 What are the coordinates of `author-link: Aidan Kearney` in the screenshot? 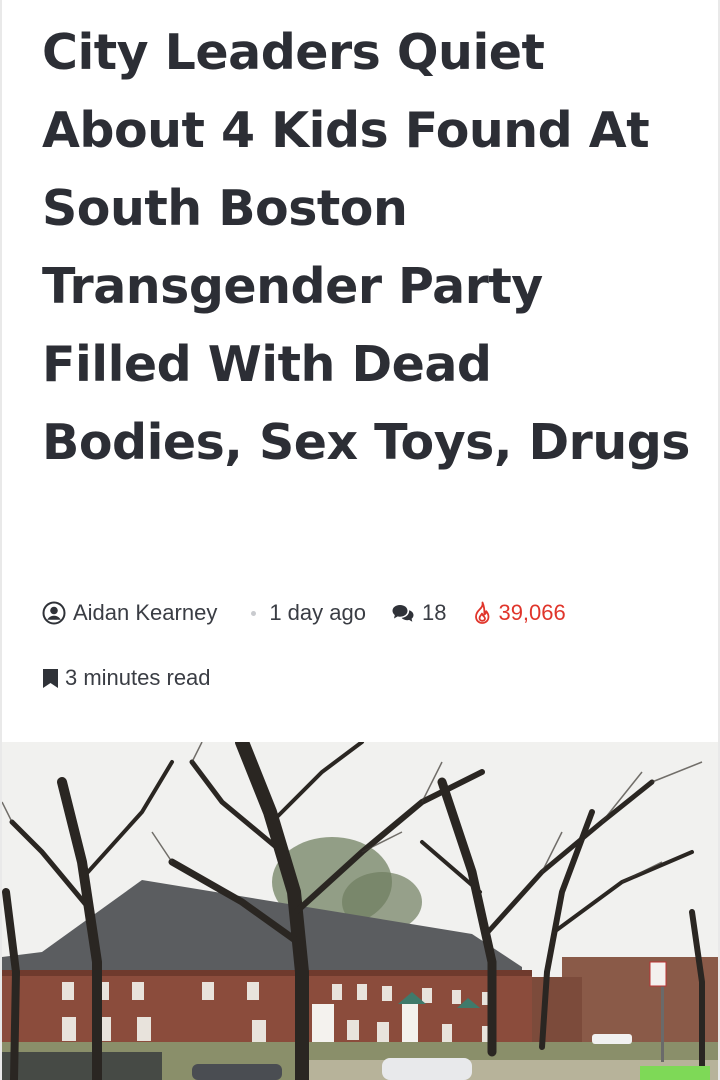 It's located at (129, 613).